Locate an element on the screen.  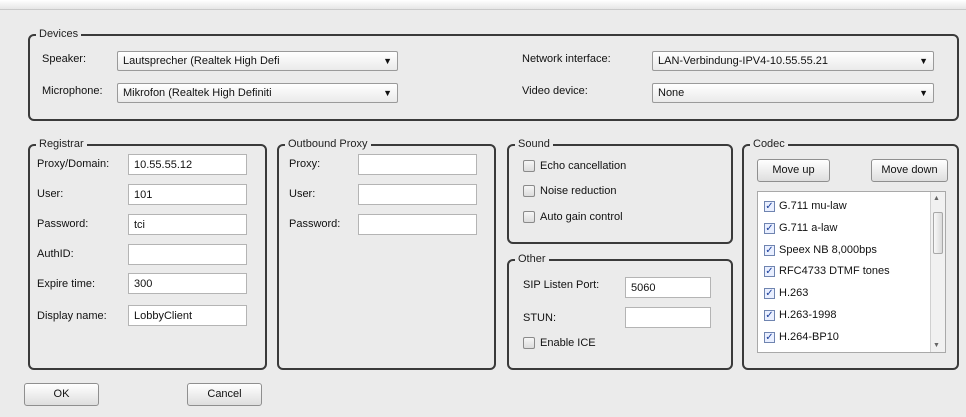
expire-time-label: Expire time: is located at coordinates (66, 284).